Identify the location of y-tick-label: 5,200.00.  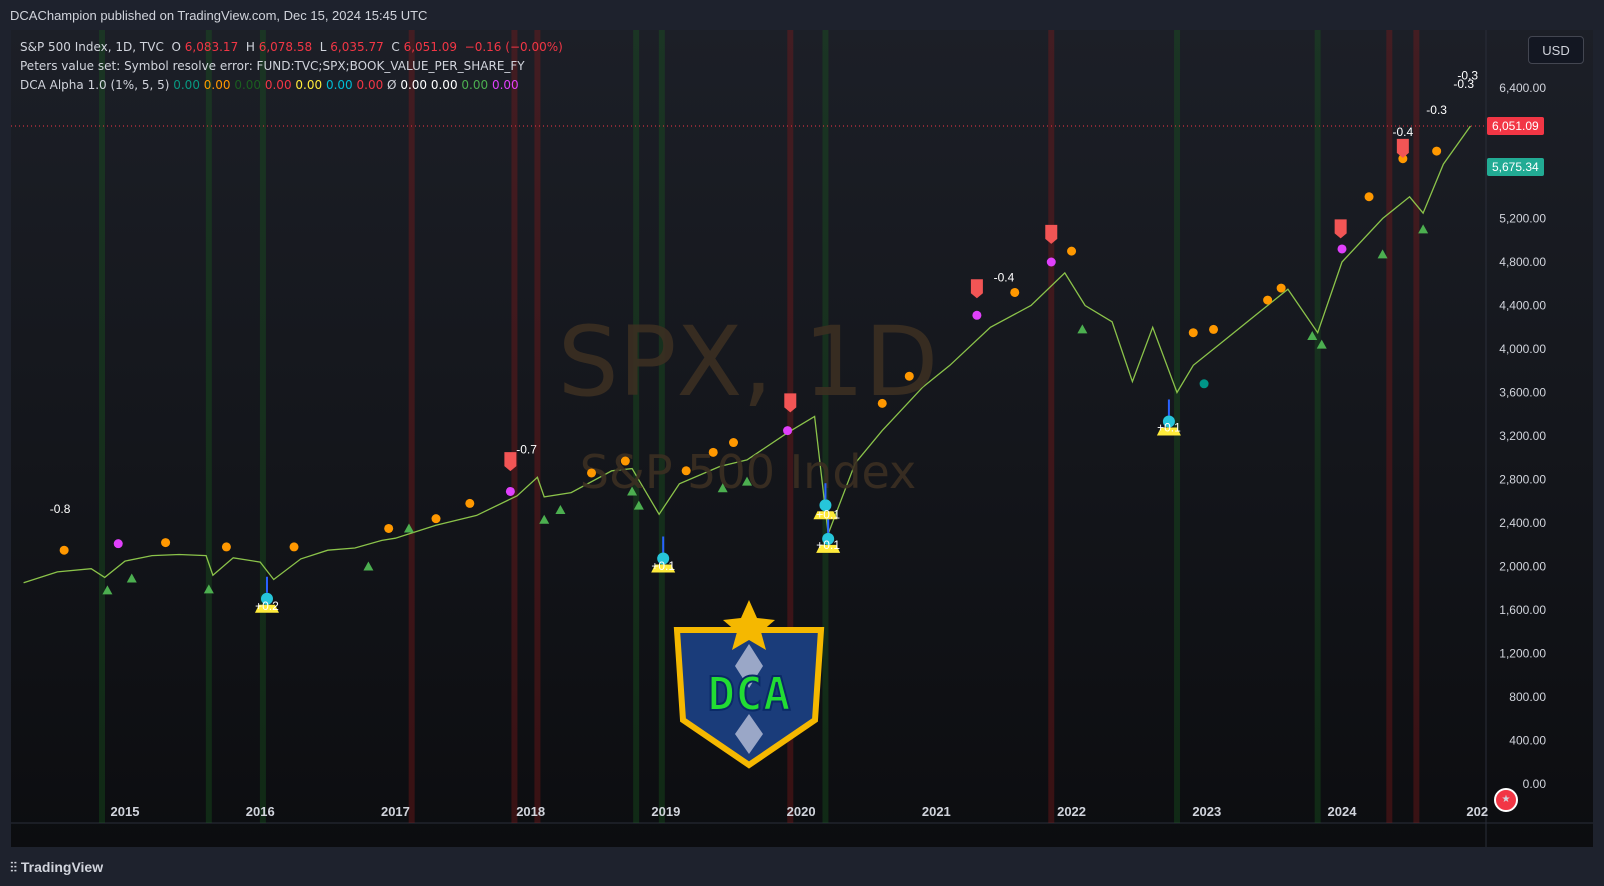
(1522, 219).